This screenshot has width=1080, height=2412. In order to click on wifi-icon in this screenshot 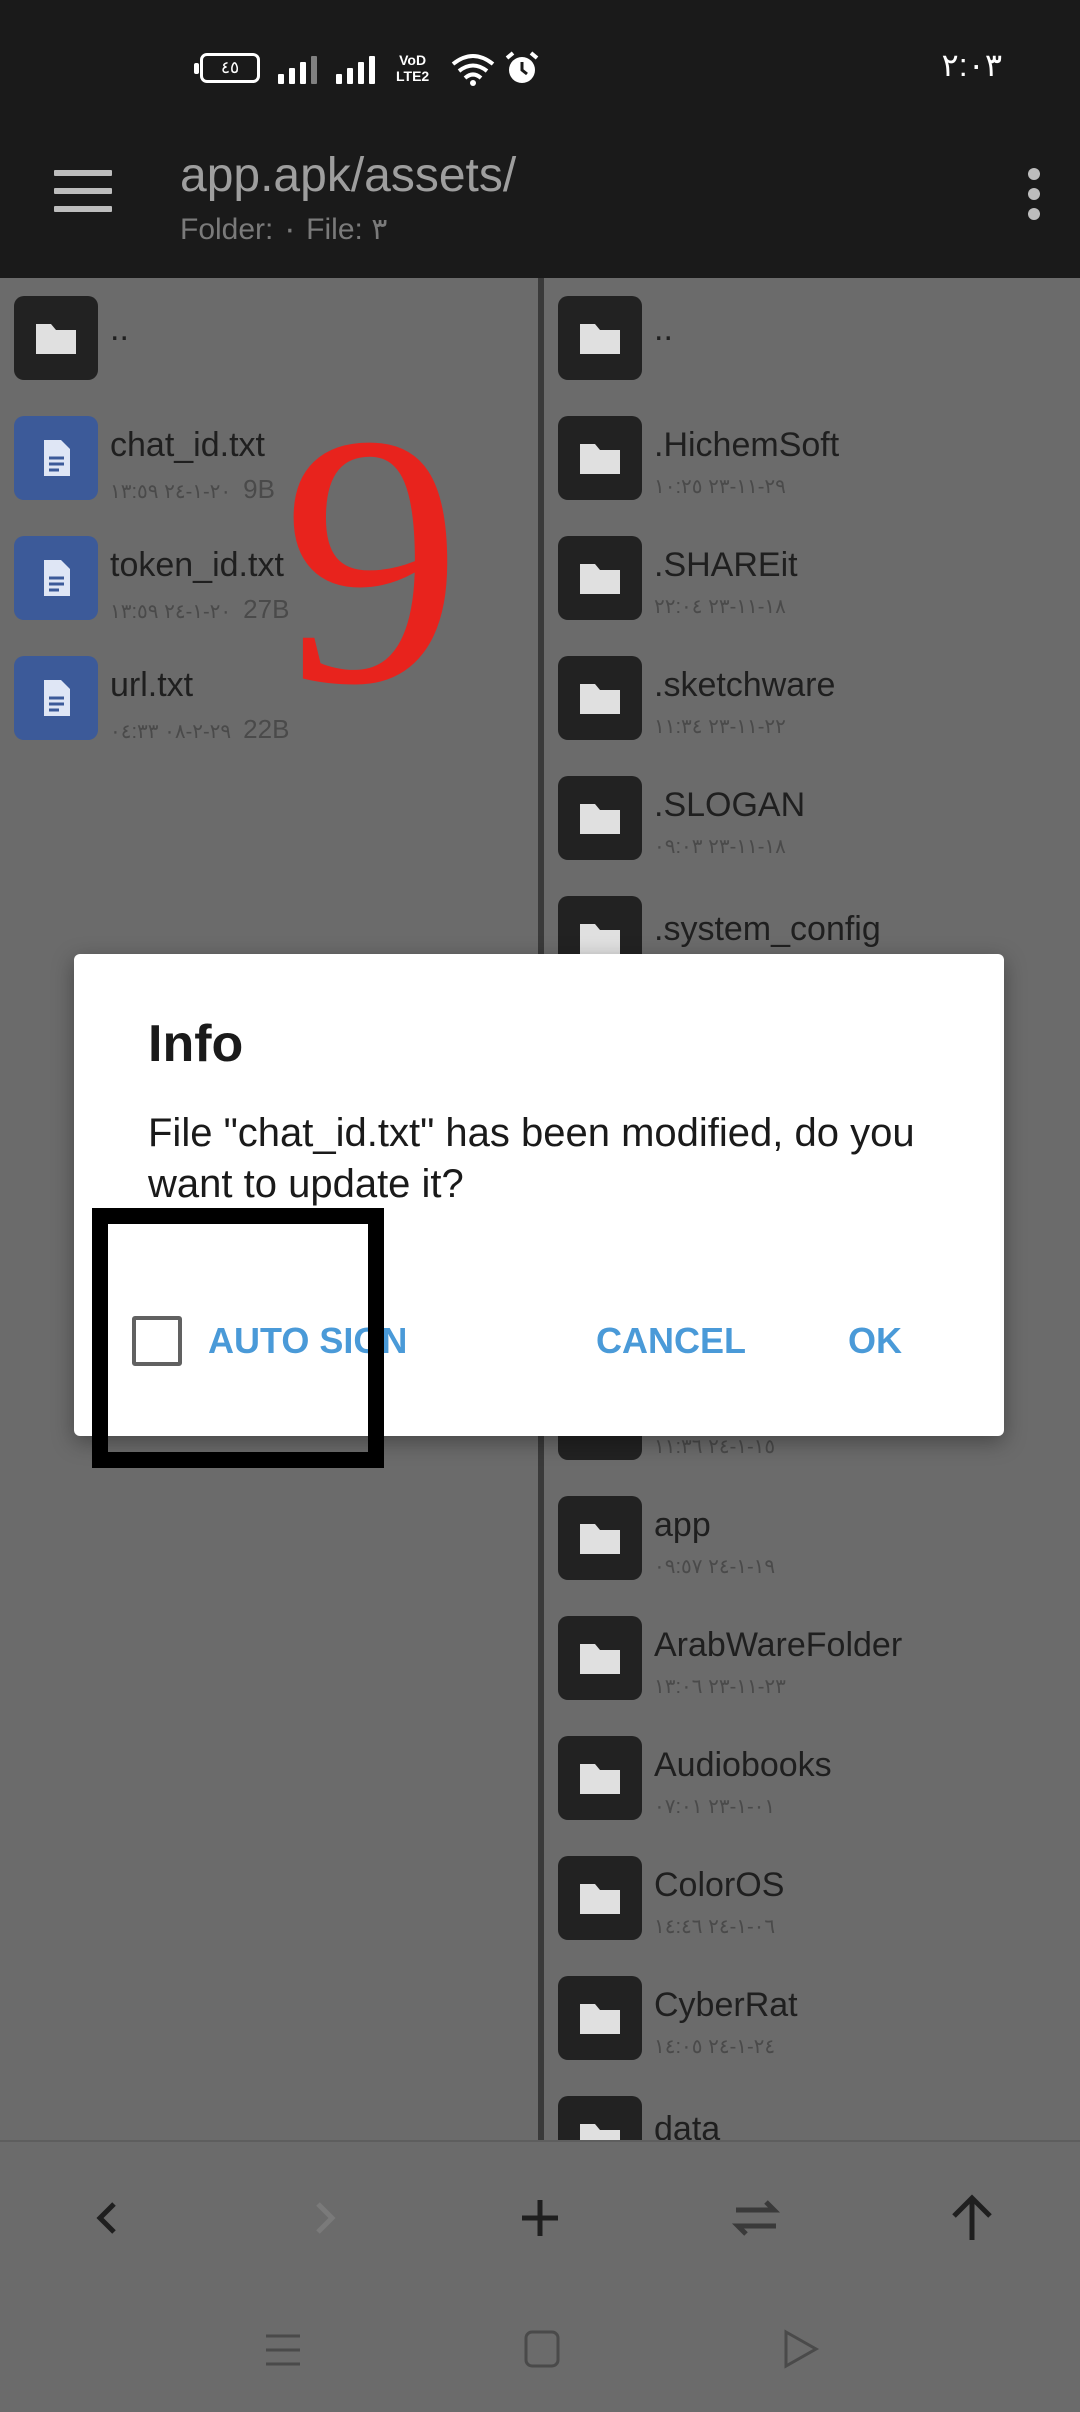, I will do `click(473, 70)`.